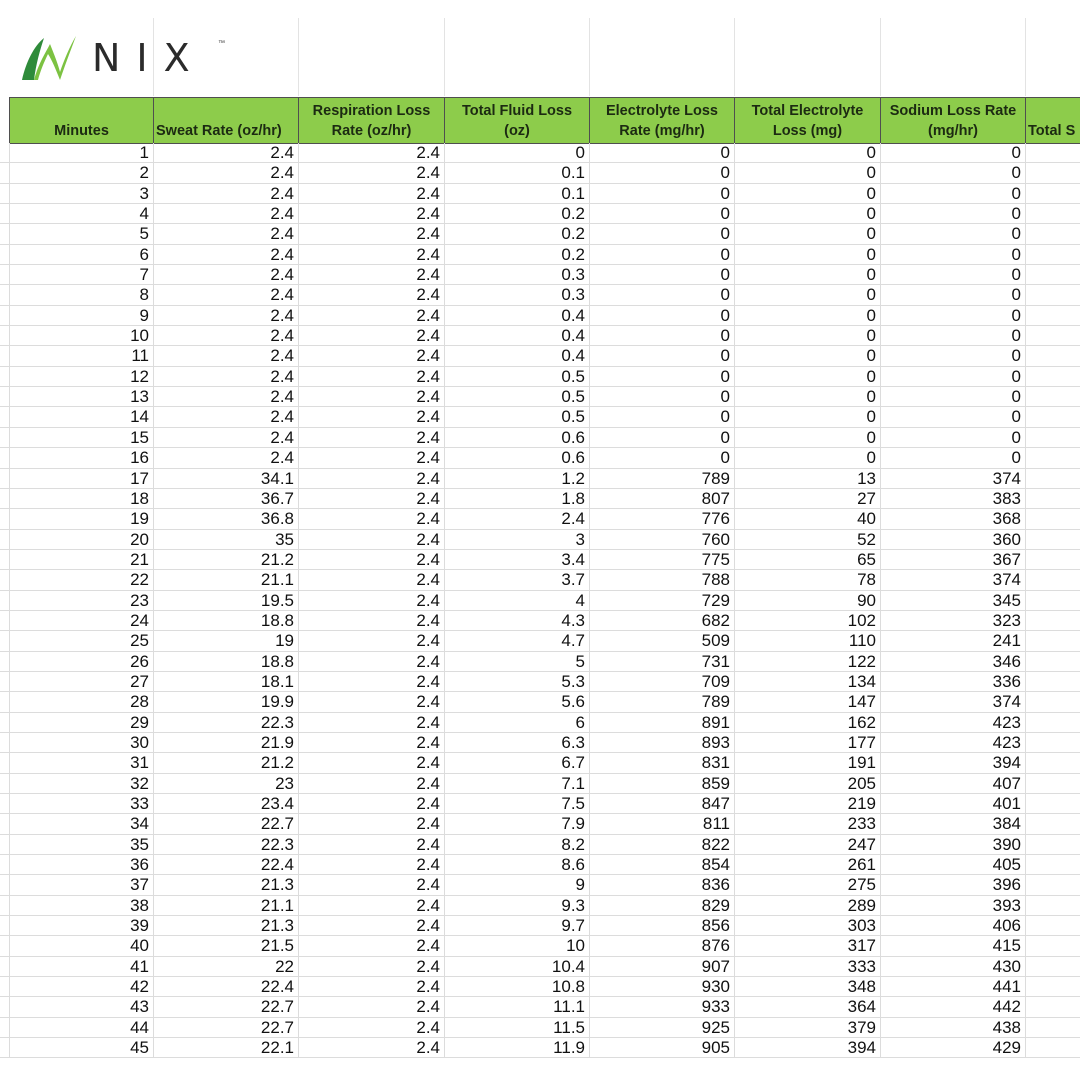  I want to click on table-cell: 856, so click(661, 926).